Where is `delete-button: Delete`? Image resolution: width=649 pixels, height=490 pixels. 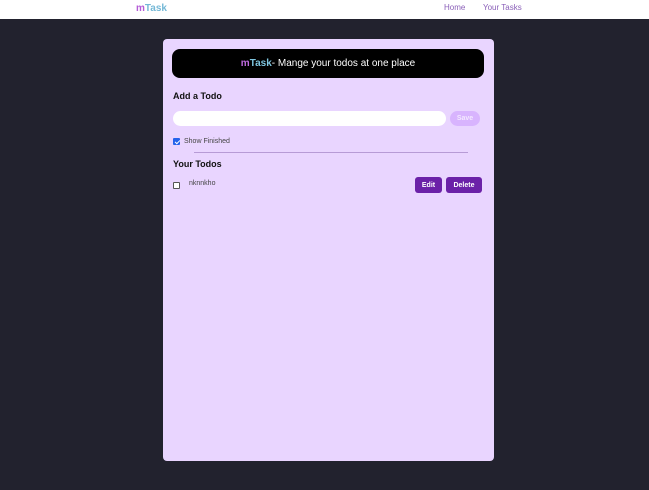
delete-button: Delete is located at coordinates (464, 185).